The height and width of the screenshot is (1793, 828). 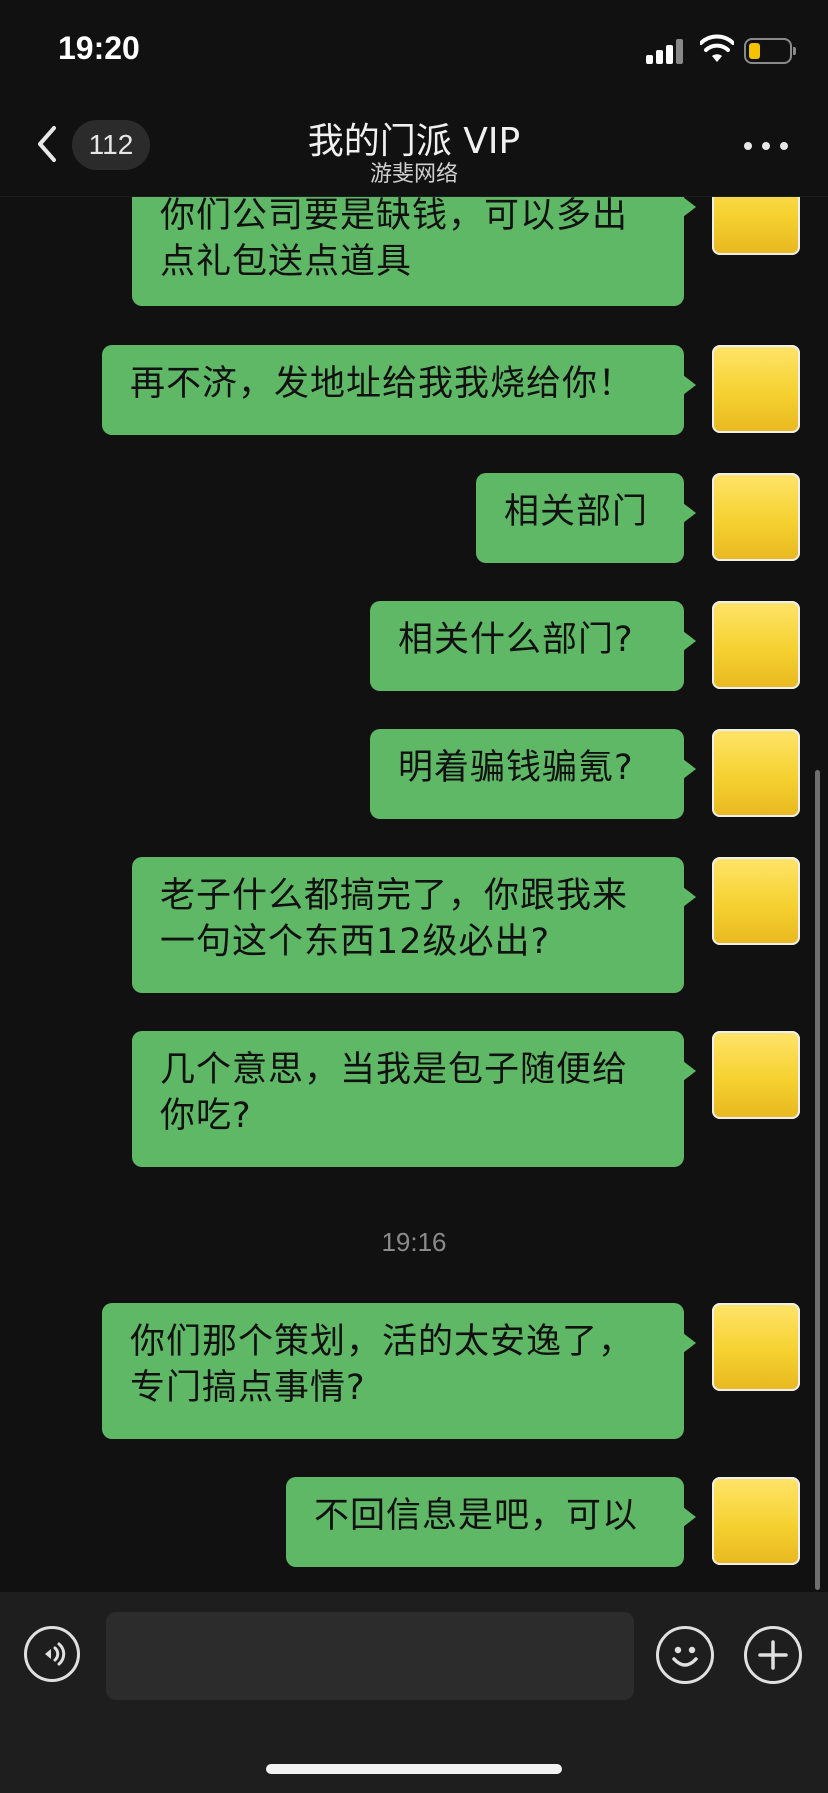 I want to click on emoji-icon, so click(x=685, y=1655).